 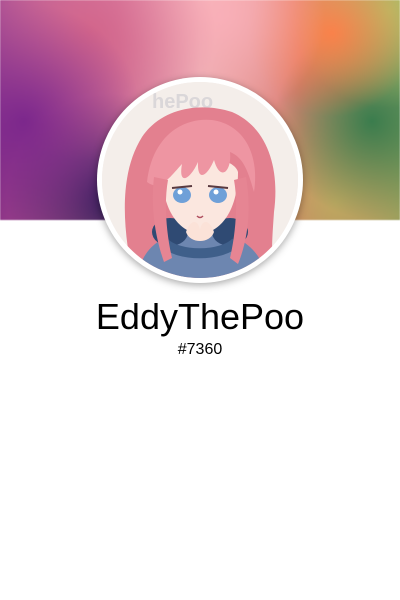 What do you see at coordinates (200, 316) in the screenshot?
I see `username: EddyThePoo` at bounding box center [200, 316].